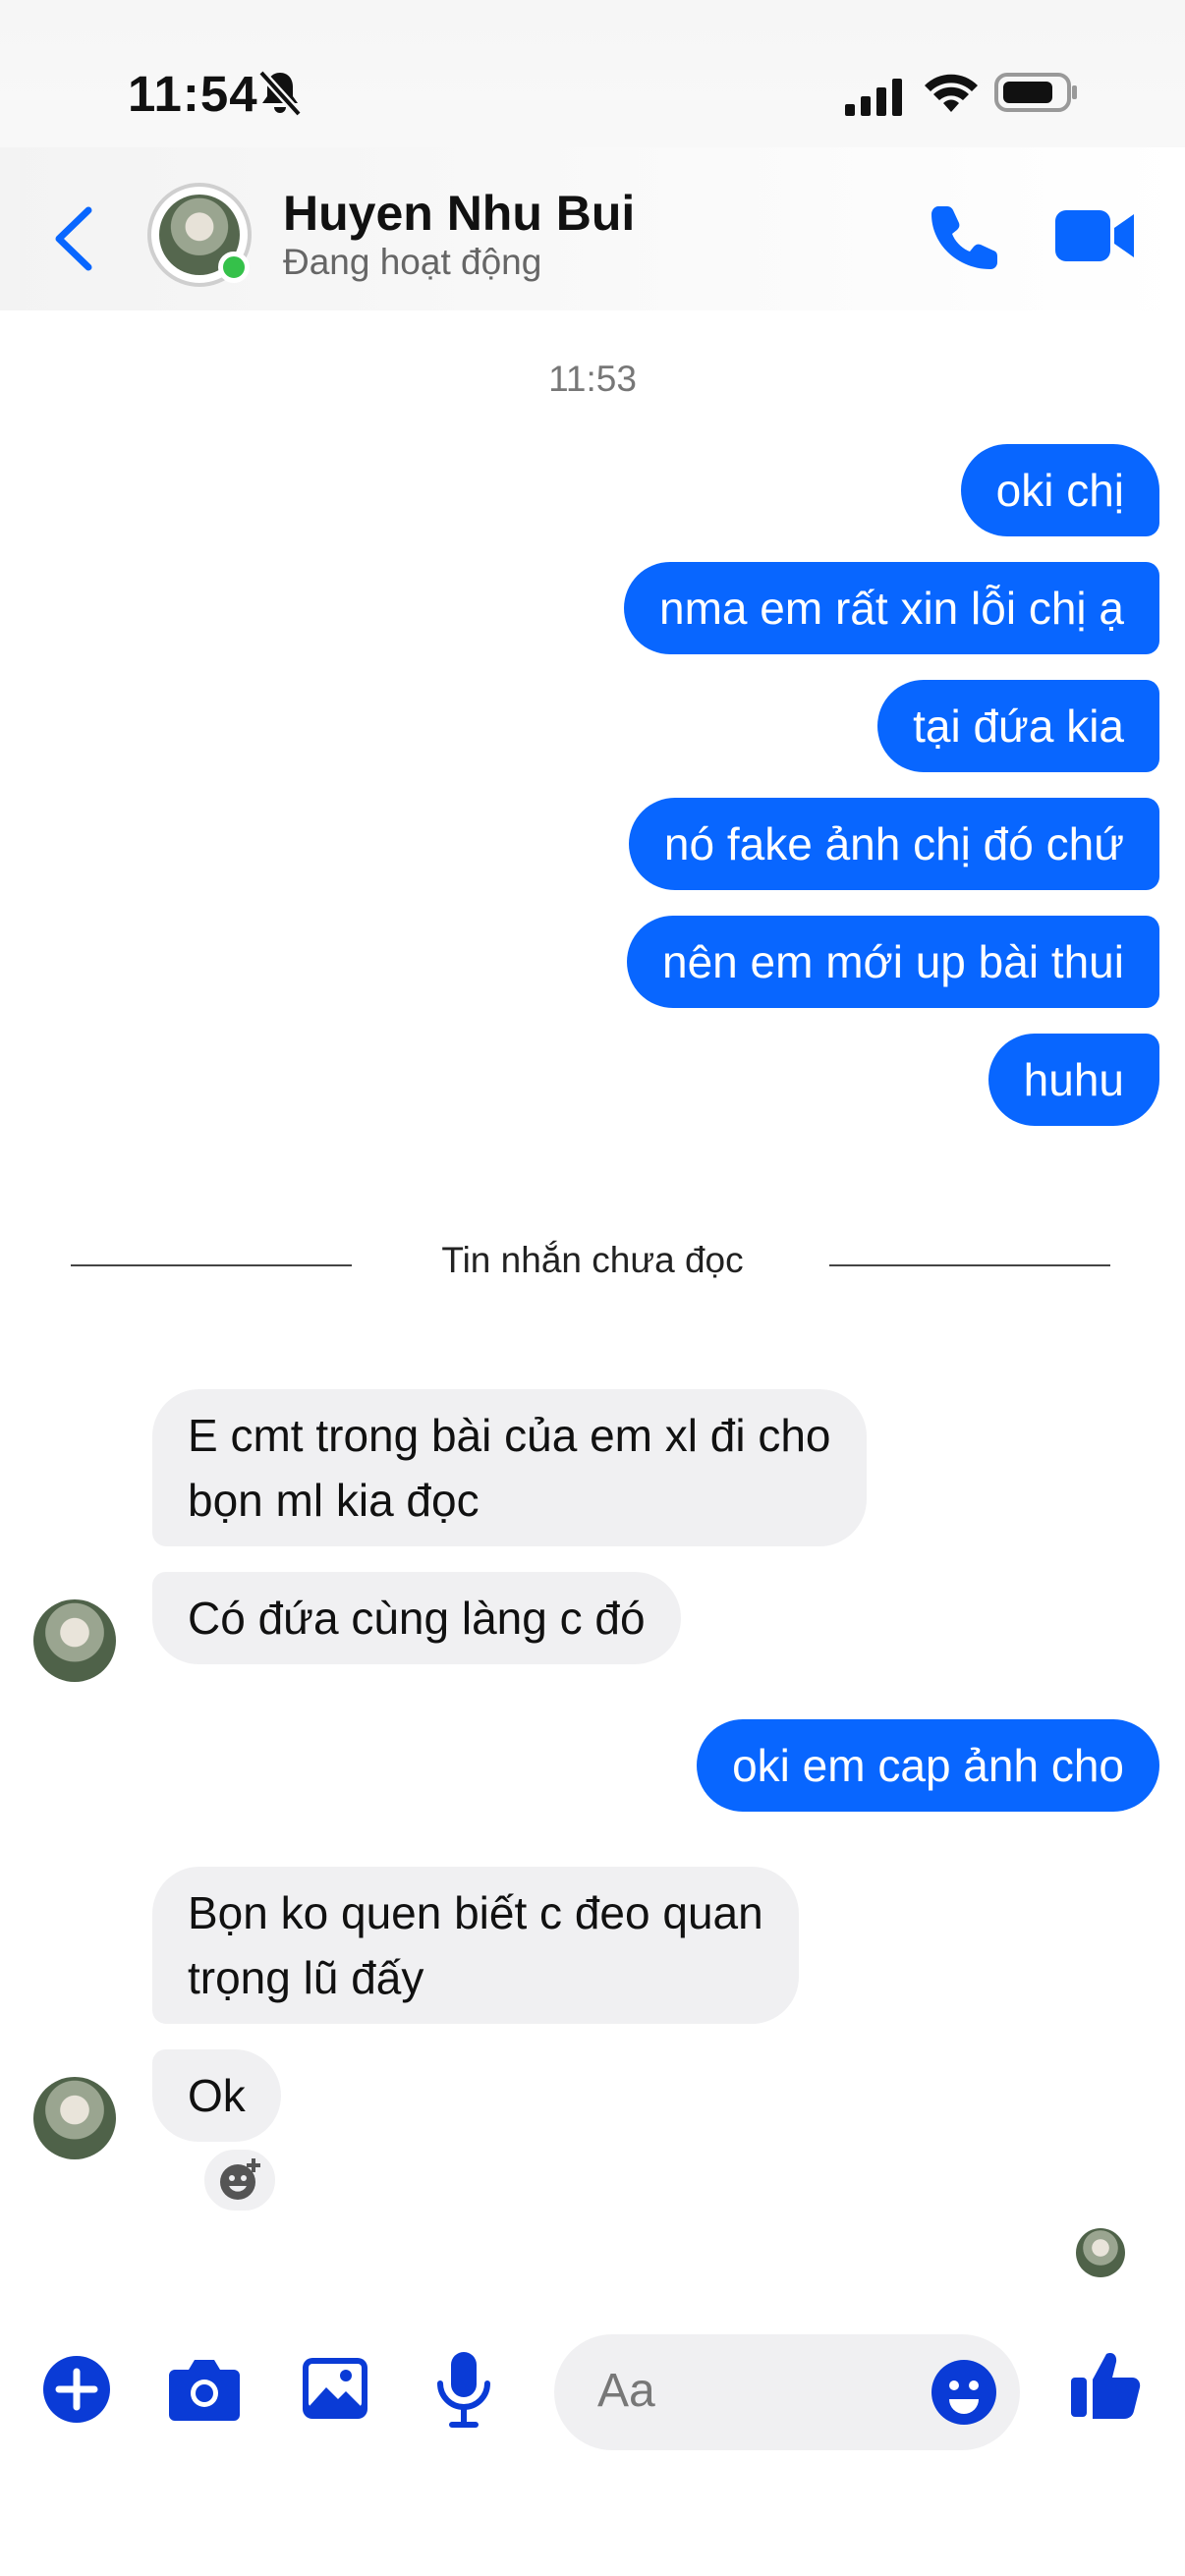  I want to click on online-indicator, so click(234, 267).